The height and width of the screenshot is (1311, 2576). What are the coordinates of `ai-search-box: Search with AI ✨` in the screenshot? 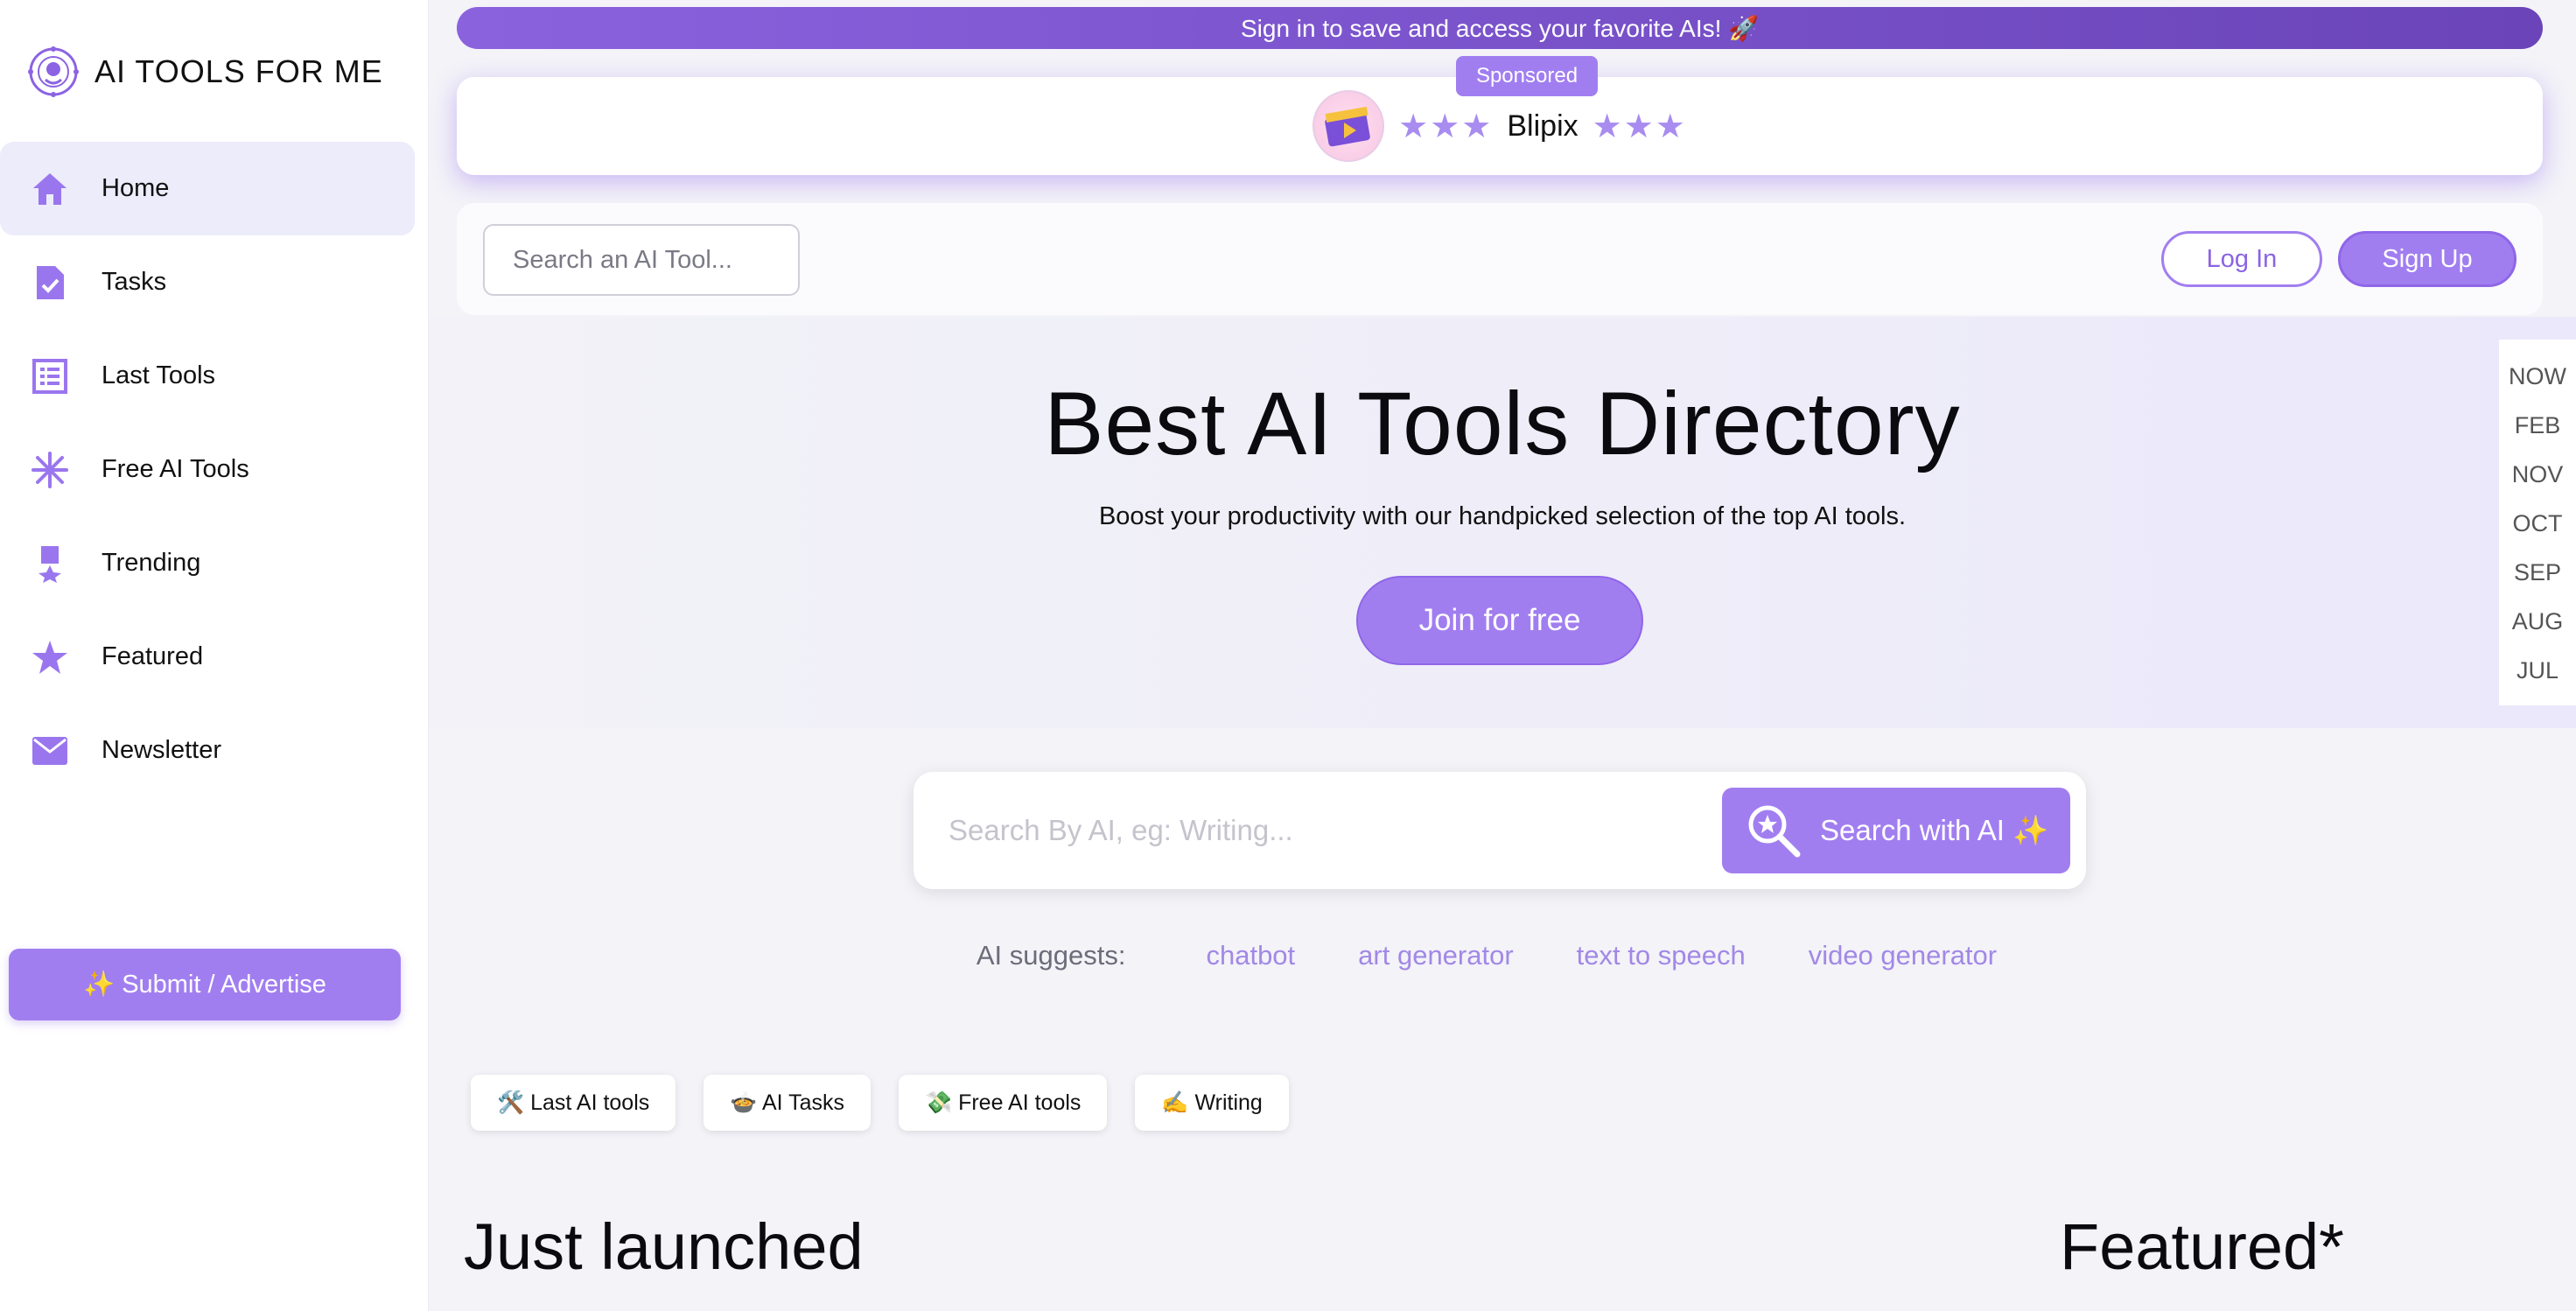 It's located at (1500, 830).